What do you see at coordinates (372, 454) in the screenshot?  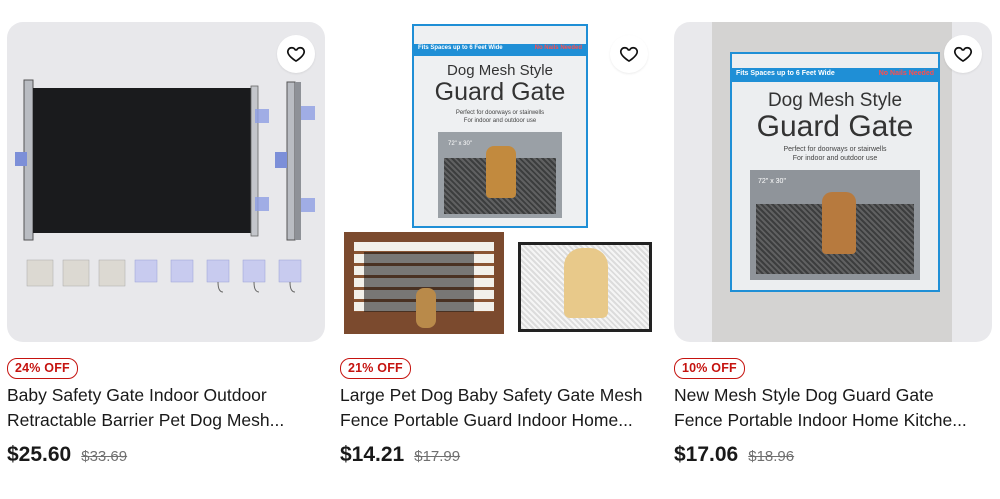 I see `current-price: $14.21` at bounding box center [372, 454].